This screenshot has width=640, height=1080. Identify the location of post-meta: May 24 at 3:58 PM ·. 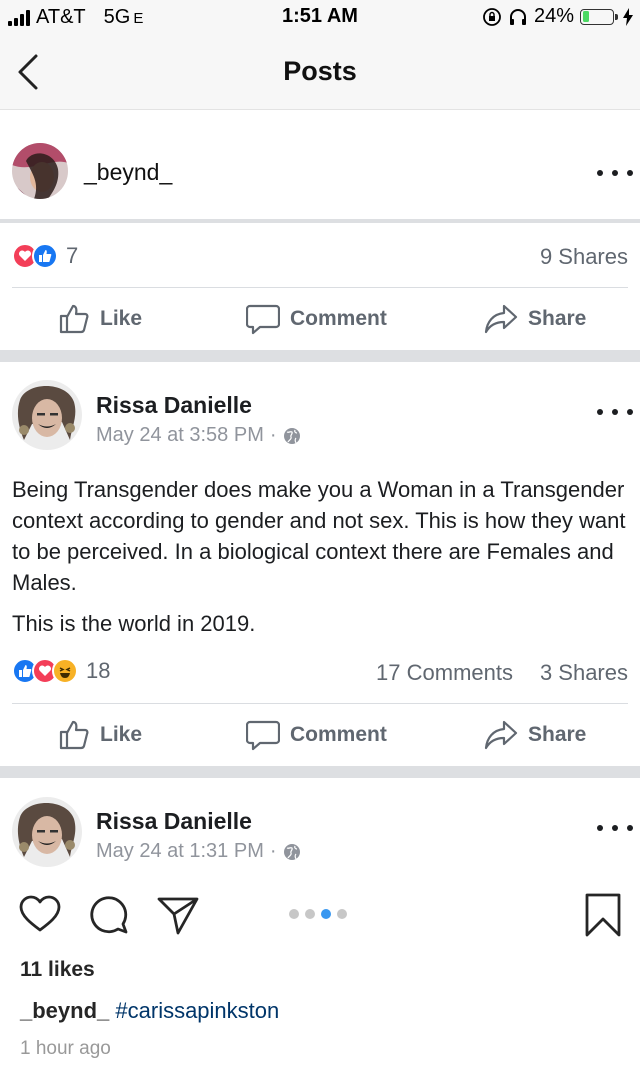
(198, 435).